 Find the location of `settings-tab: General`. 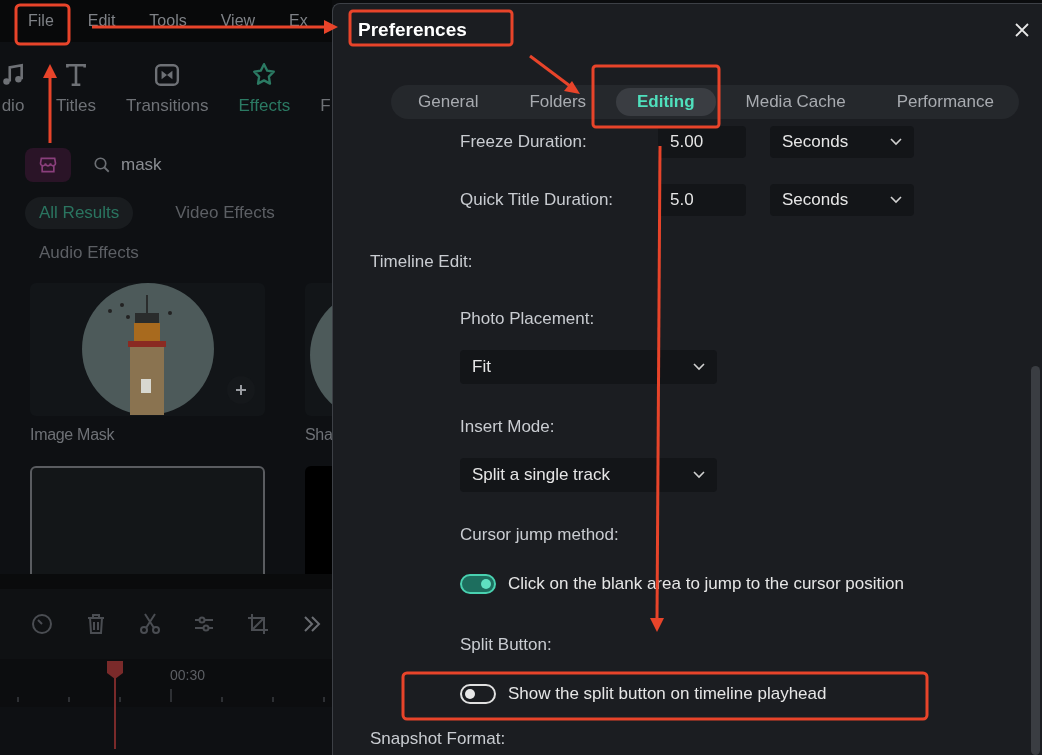

settings-tab: General is located at coordinates (448, 102).